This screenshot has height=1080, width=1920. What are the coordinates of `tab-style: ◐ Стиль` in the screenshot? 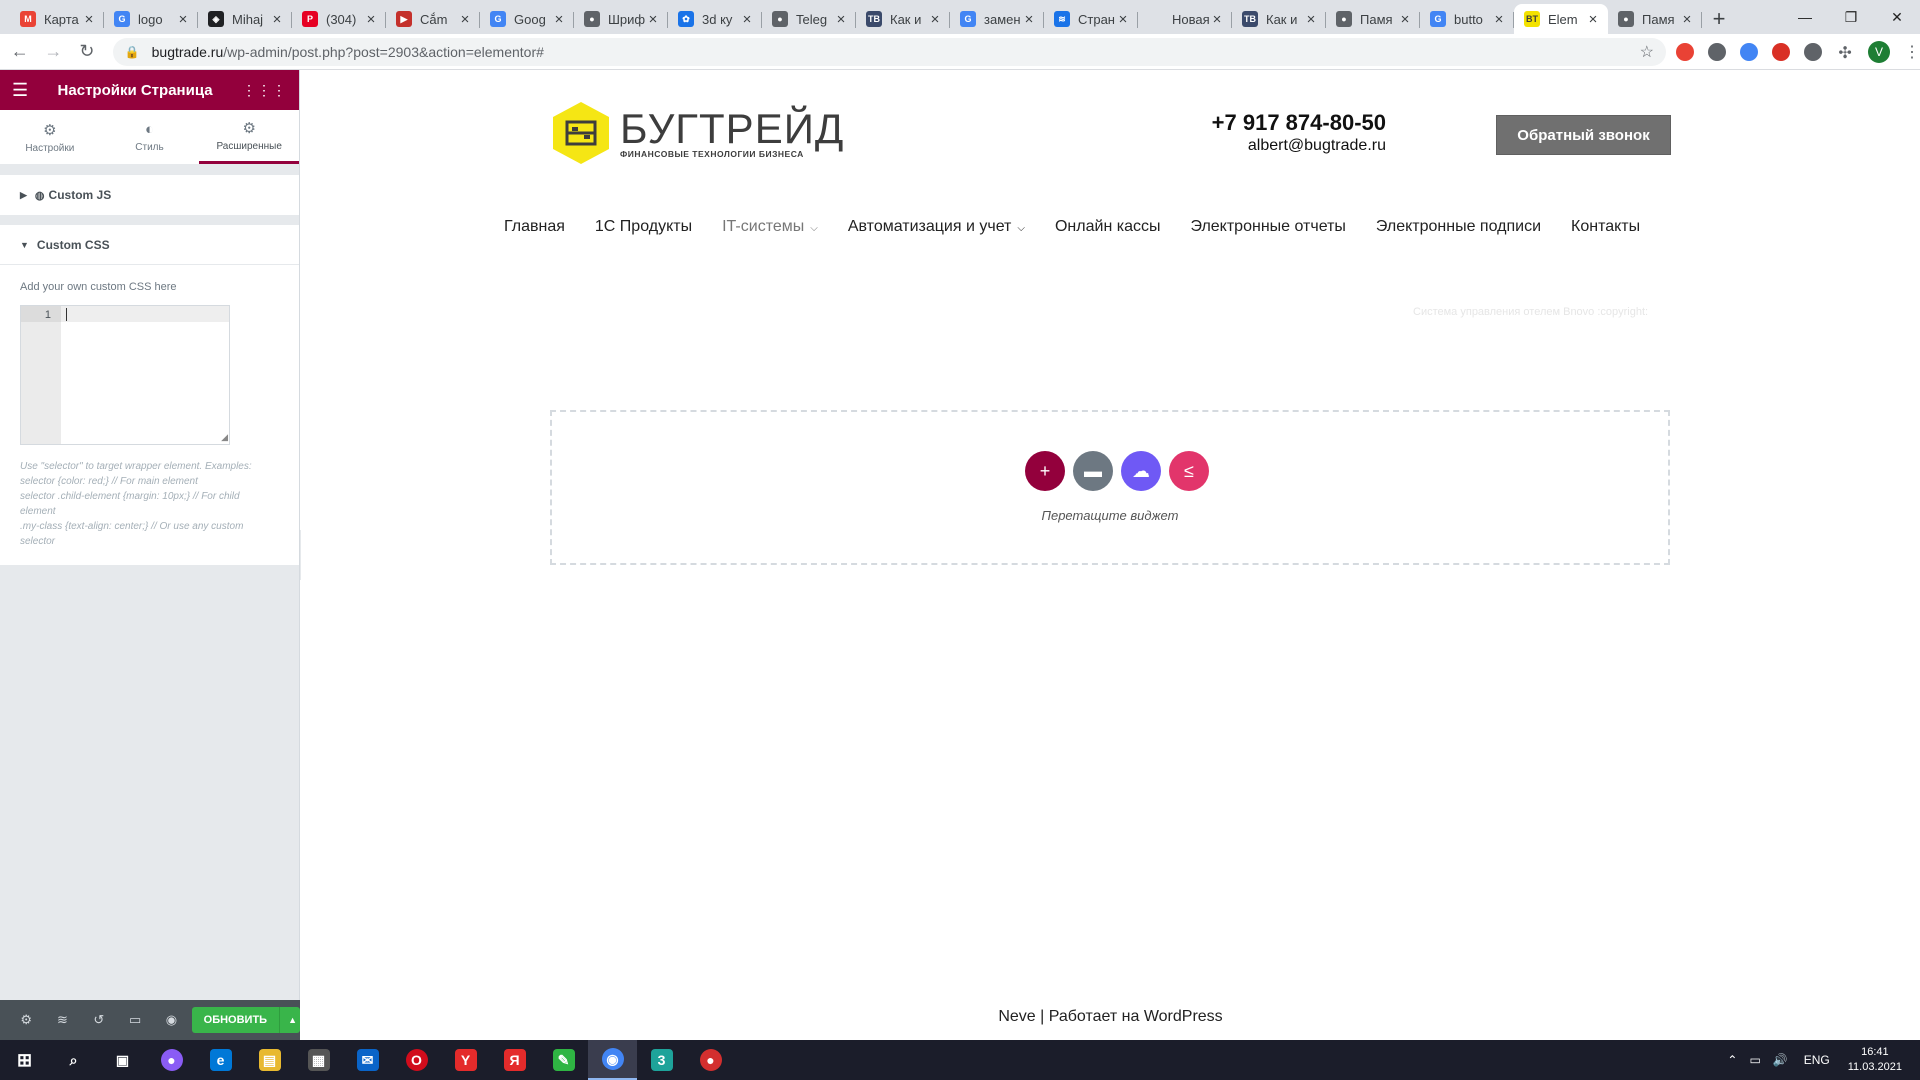 It's located at (150, 137).